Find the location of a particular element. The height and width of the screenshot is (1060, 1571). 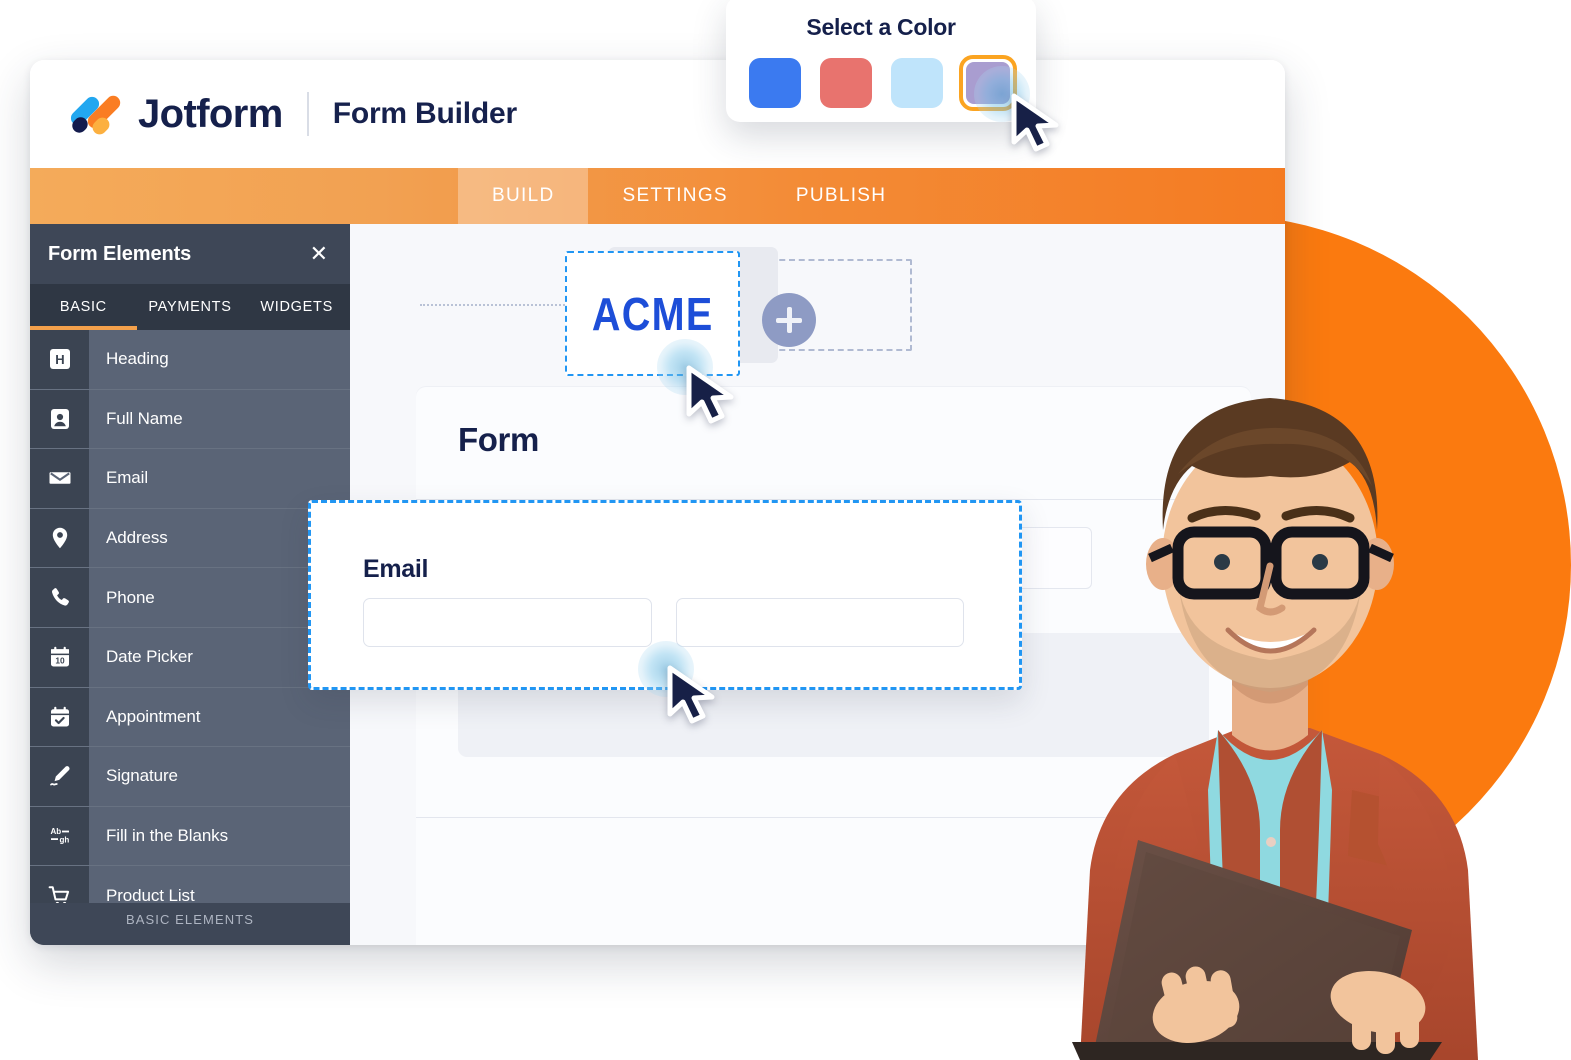

background-field-box is located at coordinates (1054, 558).